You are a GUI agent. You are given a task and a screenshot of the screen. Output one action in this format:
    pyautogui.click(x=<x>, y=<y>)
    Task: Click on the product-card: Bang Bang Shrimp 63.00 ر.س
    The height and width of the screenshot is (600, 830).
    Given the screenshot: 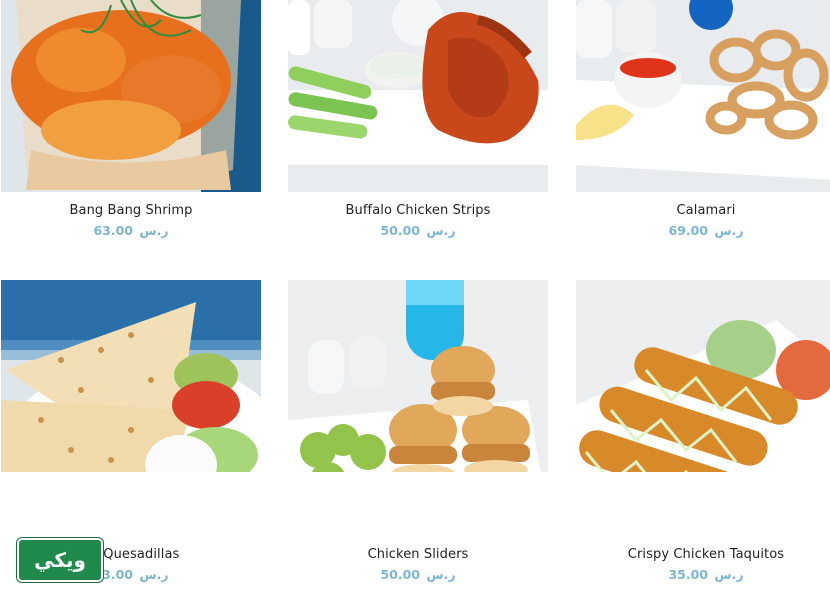 What is the action you would take?
    pyautogui.click(x=131, y=119)
    